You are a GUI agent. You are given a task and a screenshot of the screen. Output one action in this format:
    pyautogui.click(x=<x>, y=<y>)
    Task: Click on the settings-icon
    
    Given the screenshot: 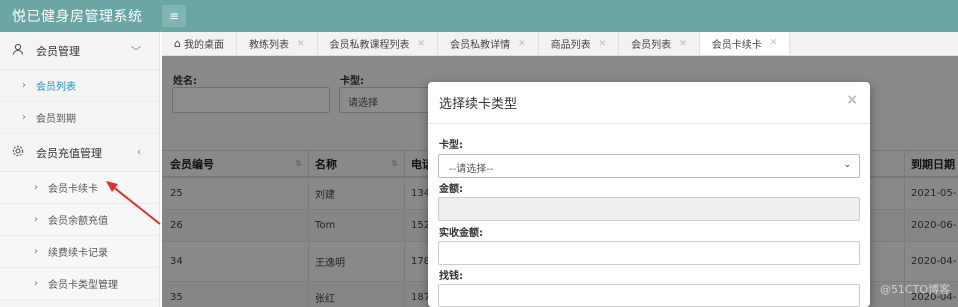 What is the action you would take?
    pyautogui.click(x=19, y=152)
    